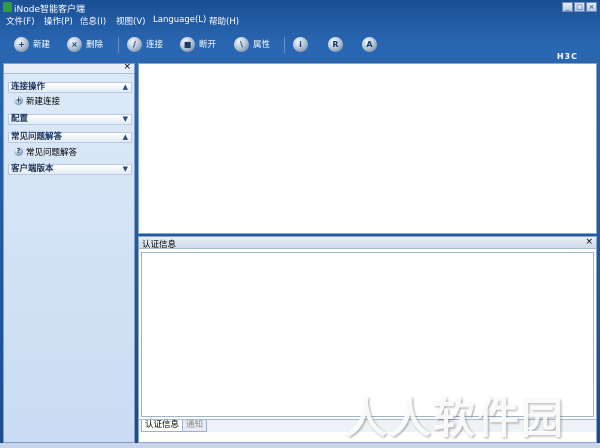 The image size is (600, 448). Describe the element at coordinates (32, 44) in the screenshot. I see `new-button: + 新建` at that location.